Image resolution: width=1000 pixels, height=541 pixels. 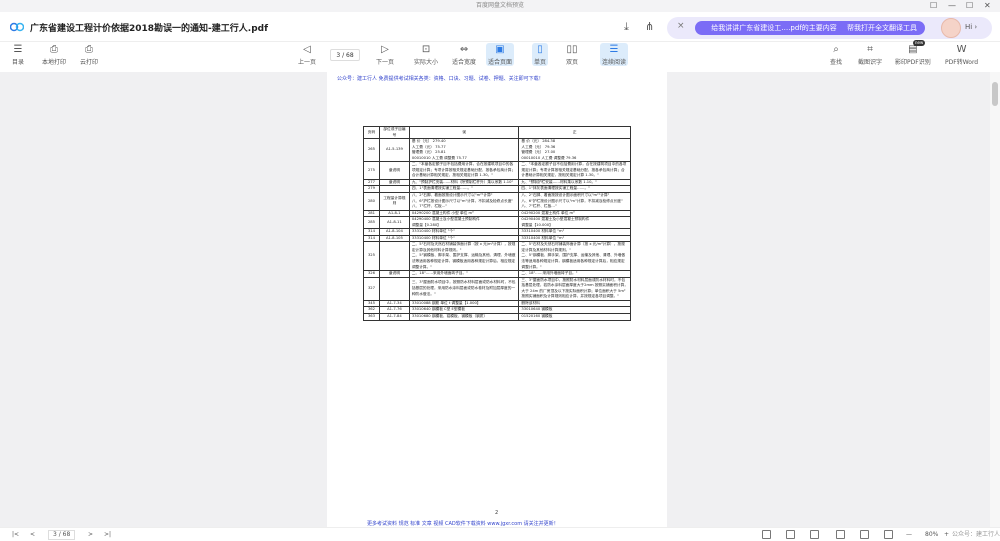 What do you see at coordinates (54, 49) in the screenshot?
I see `print-icon: ⎙` at bounding box center [54, 49].